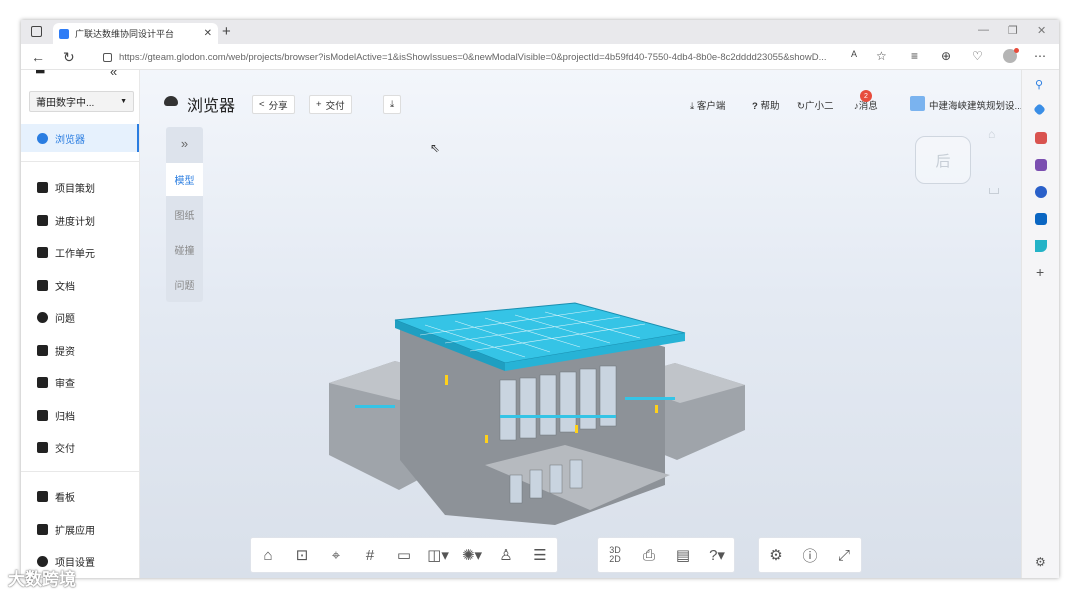 This screenshot has width=1080, height=600. I want to click on chevron-down-icon: ▼, so click(123, 101).